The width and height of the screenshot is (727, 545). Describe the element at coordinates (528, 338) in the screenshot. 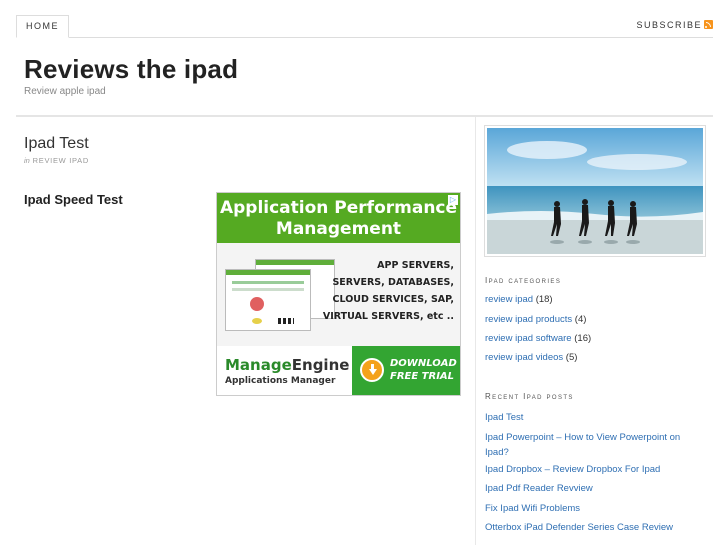

I see `category-label: review ipad software` at that location.